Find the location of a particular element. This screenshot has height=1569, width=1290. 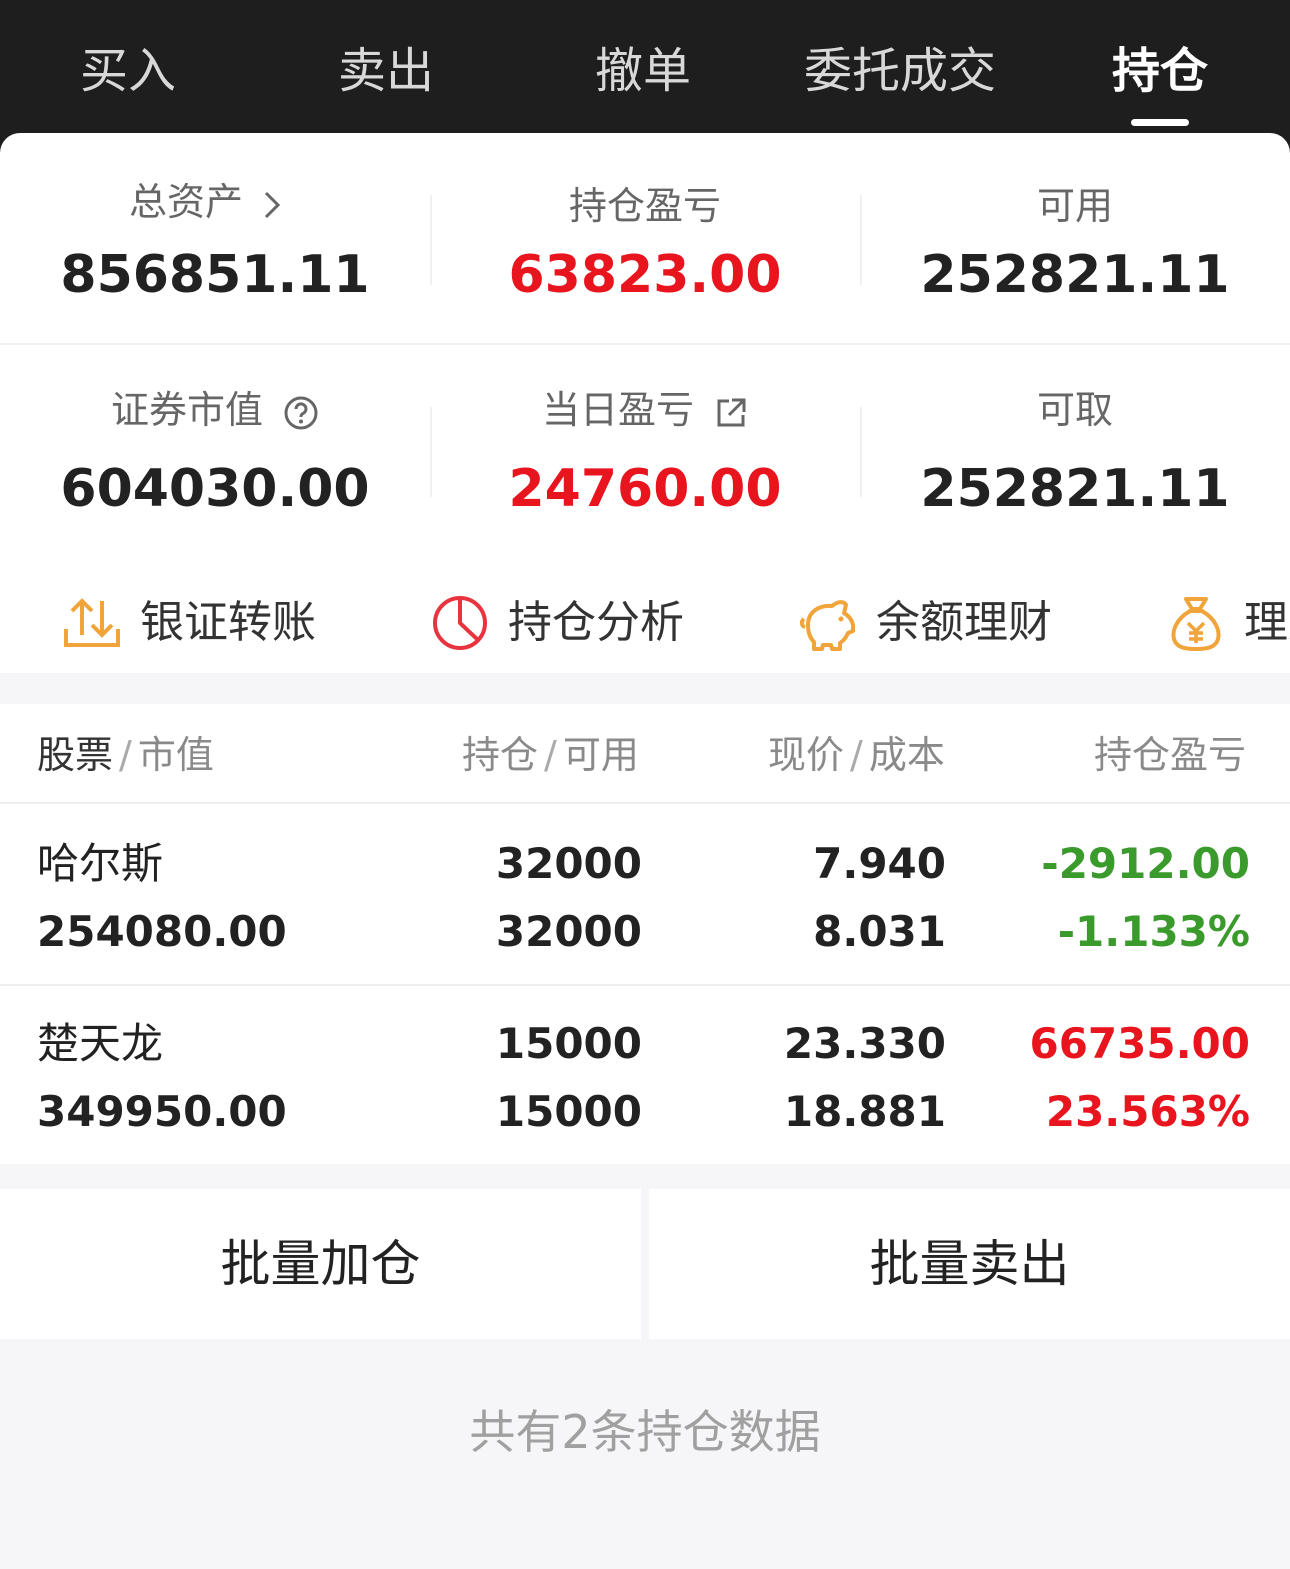

stock-cost: 8.031 is located at coordinates (879, 931).